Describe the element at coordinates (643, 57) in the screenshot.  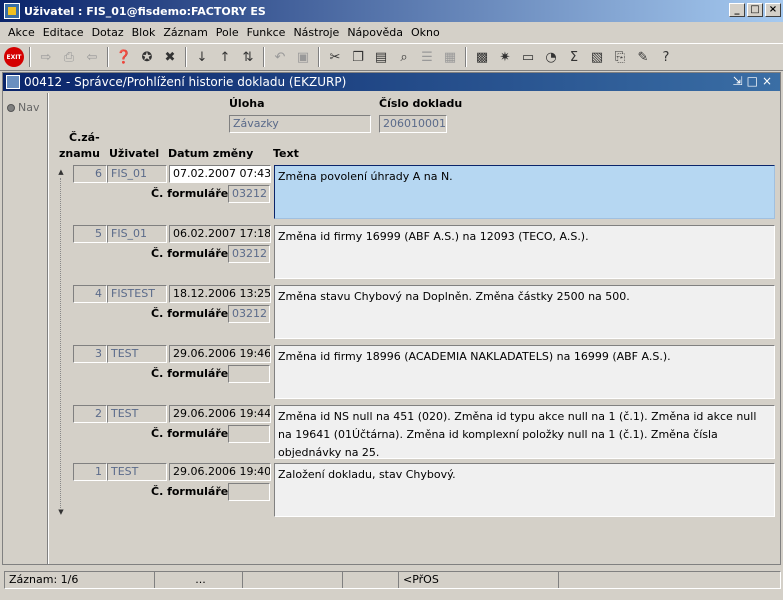
I see `tools-icon: ✎` at that location.